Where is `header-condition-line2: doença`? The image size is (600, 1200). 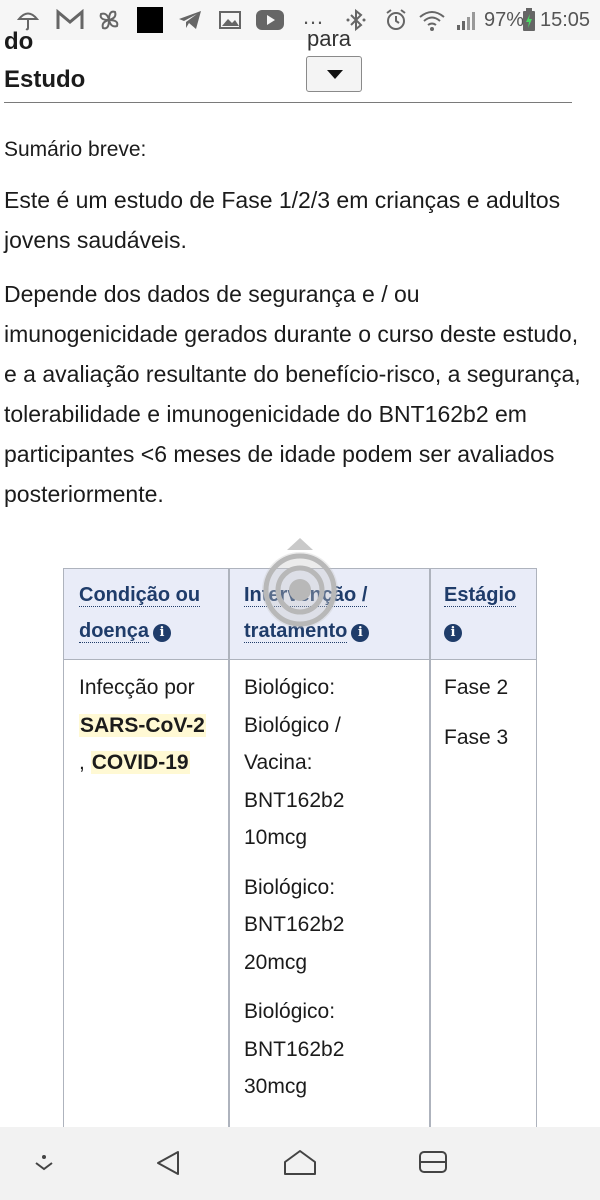 header-condition-line2: doença is located at coordinates (114, 631).